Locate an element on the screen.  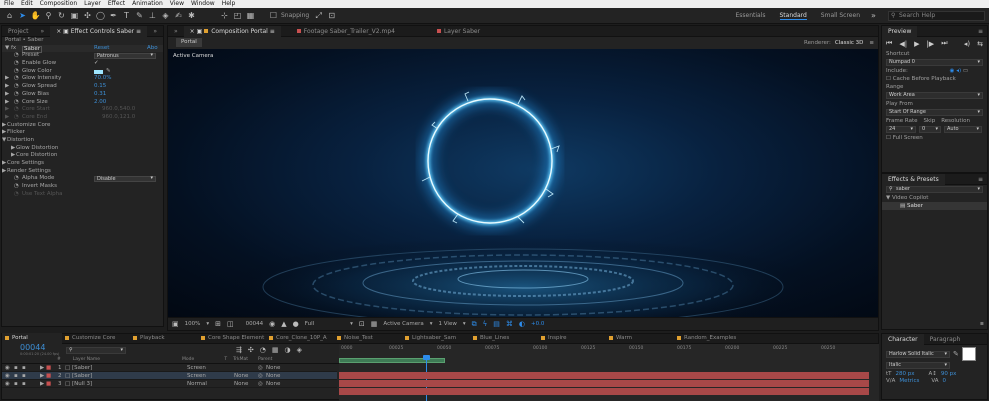
draft-3d-icon: ✣ is located at coordinates (251, 350).